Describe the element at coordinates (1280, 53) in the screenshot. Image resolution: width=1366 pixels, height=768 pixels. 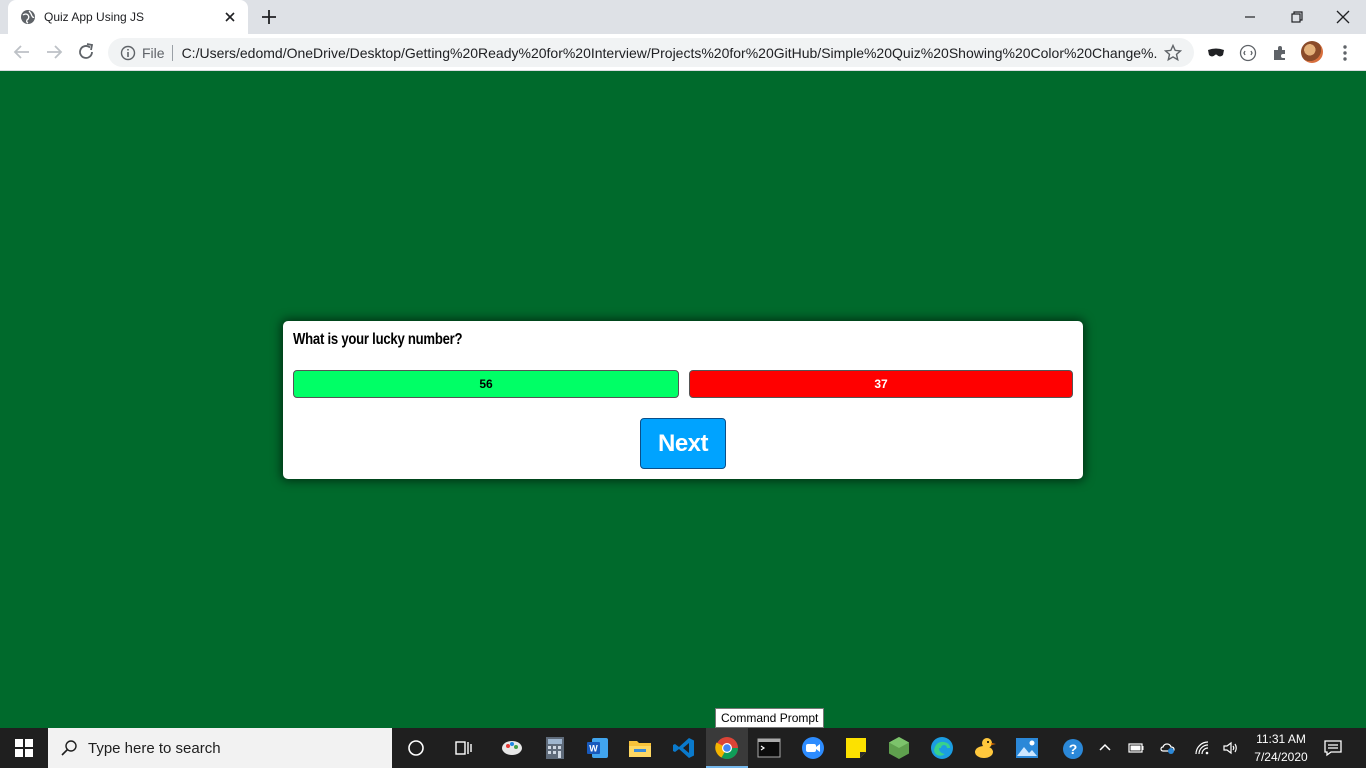
I see `extensions-puzzle-icon` at that location.